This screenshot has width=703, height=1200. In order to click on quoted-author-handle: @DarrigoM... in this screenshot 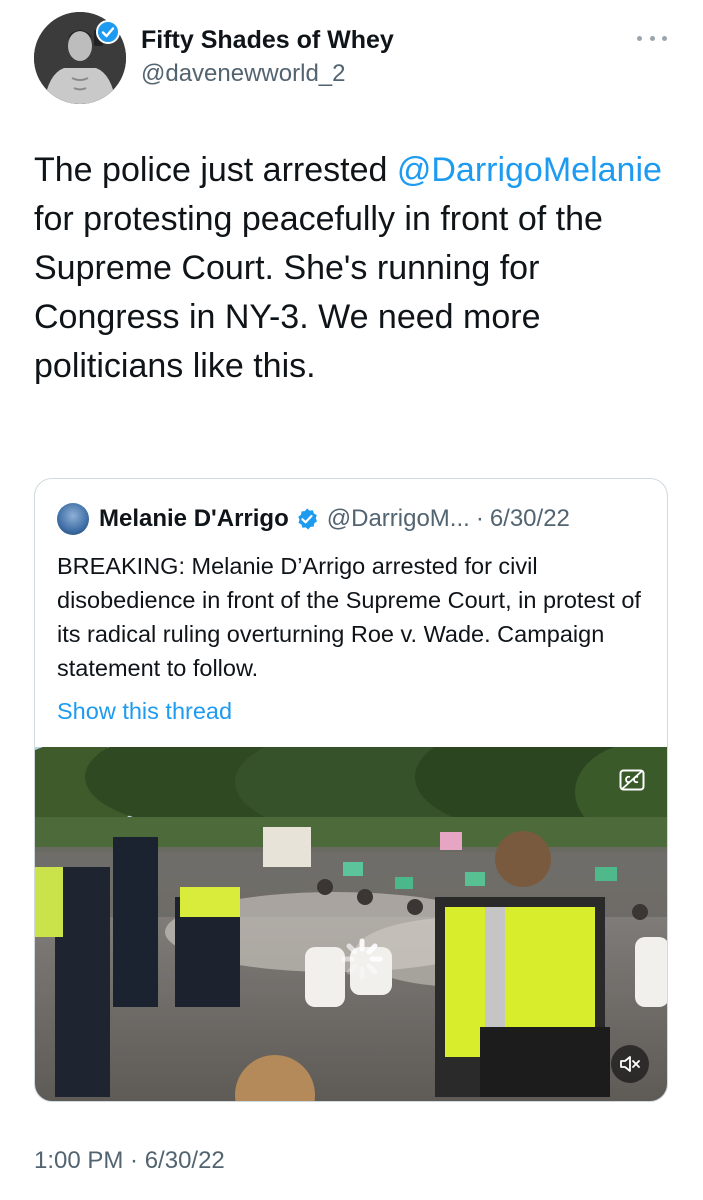, I will do `click(398, 519)`.